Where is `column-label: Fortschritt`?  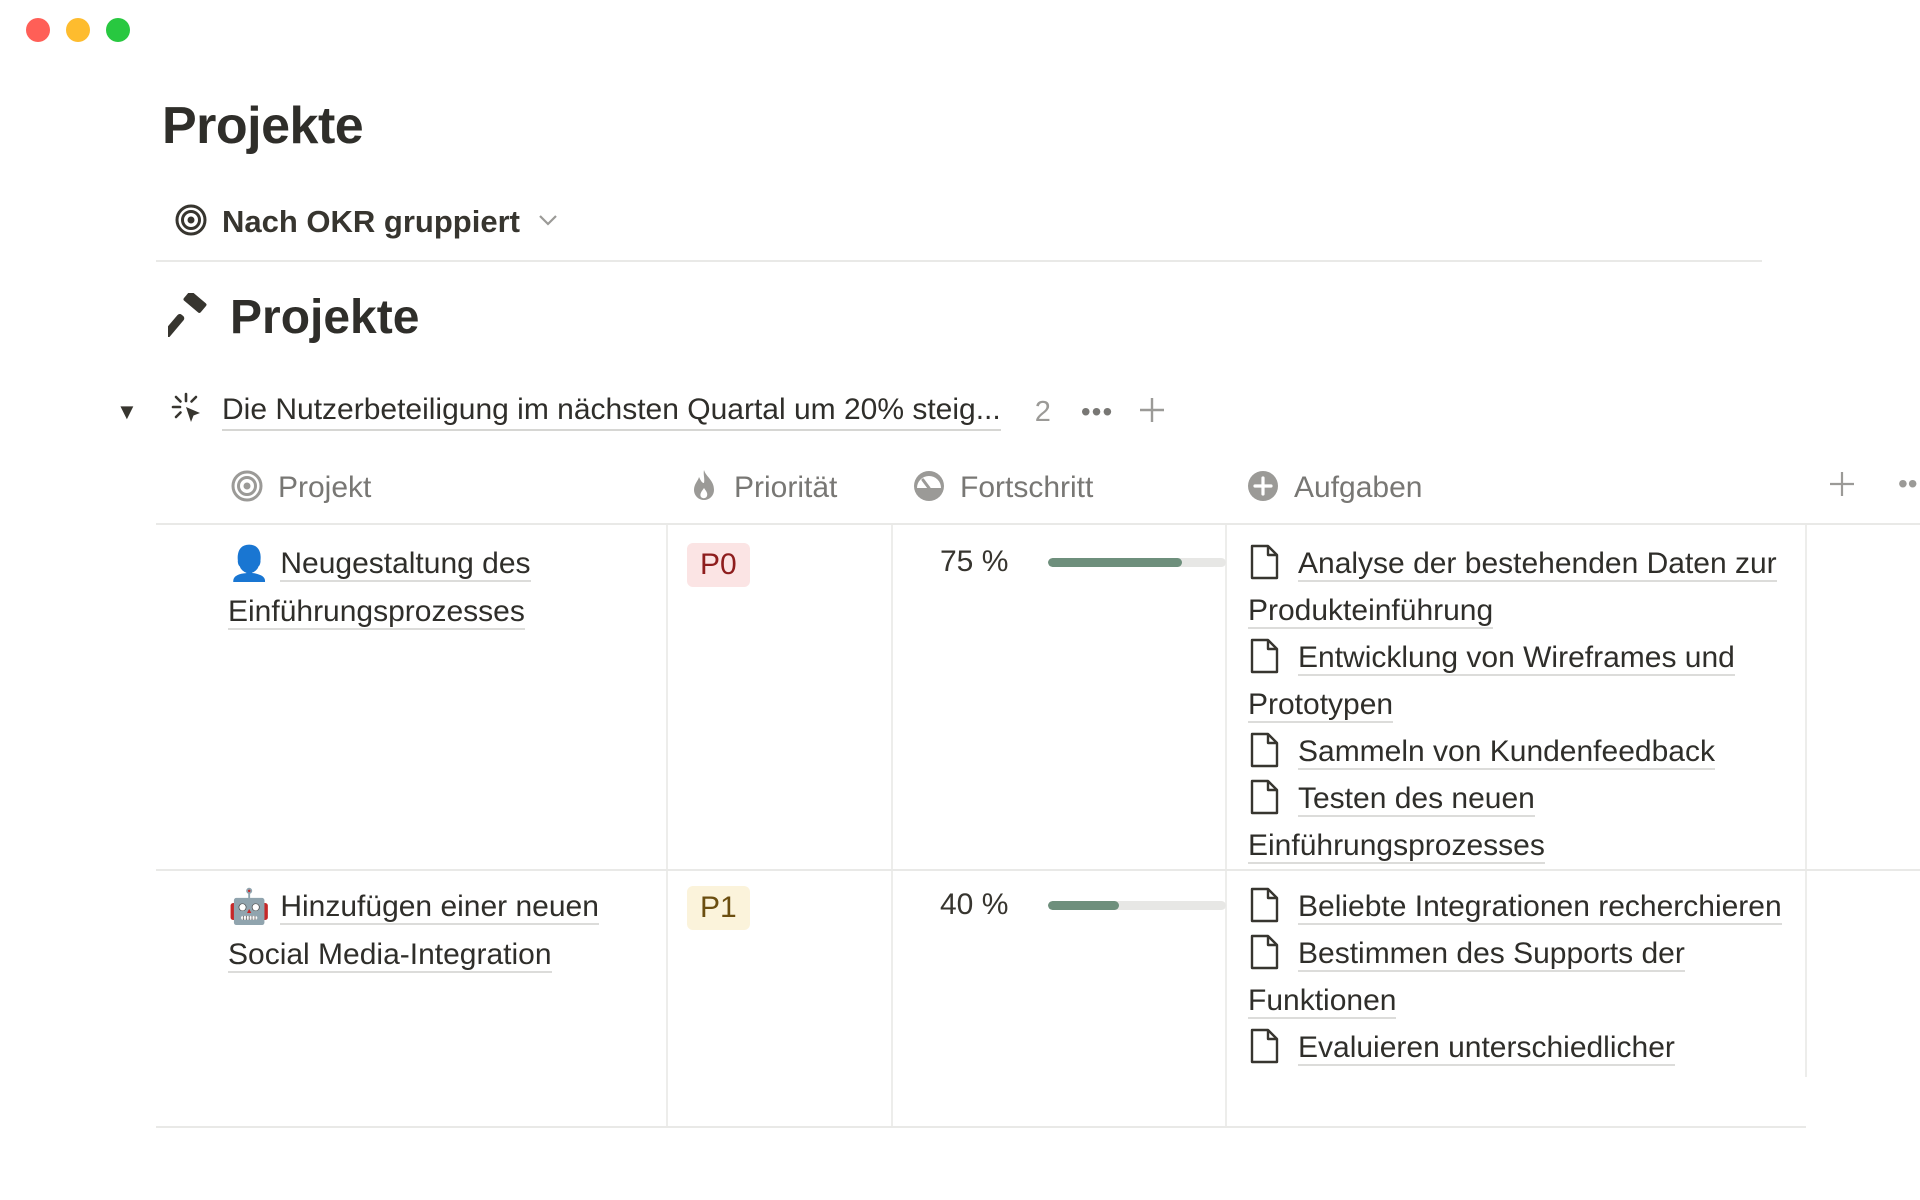 column-label: Fortschritt is located at coordinates (1027, 487).